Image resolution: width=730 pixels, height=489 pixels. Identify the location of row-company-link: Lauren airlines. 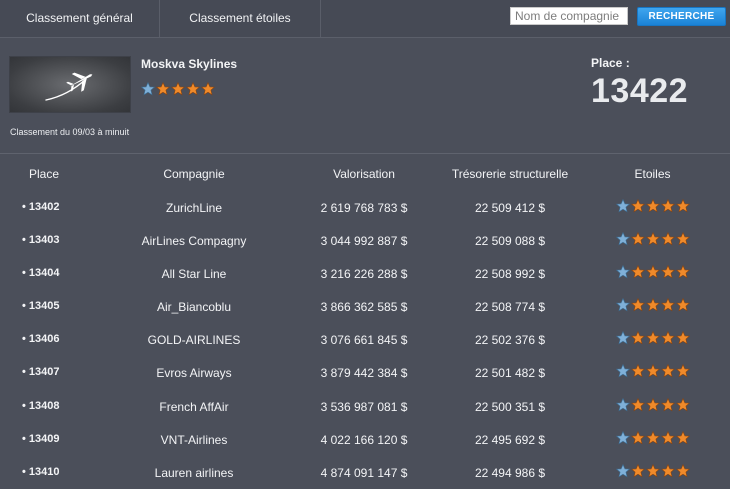
(194, 473).